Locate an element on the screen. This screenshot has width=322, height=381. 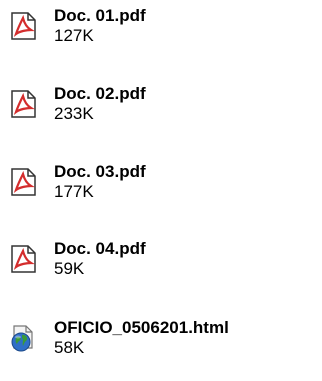
file-name: Doc. 03.pdf is located at coordinates (100, 172).